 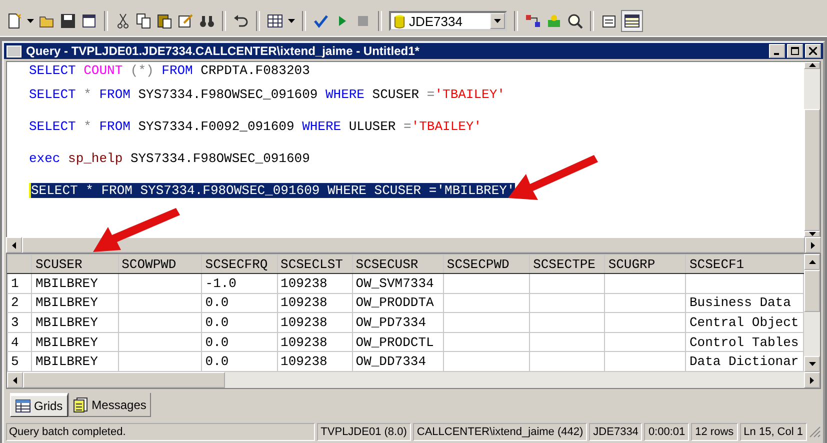 I want to click on check-icon, so click(x=321, y=21).